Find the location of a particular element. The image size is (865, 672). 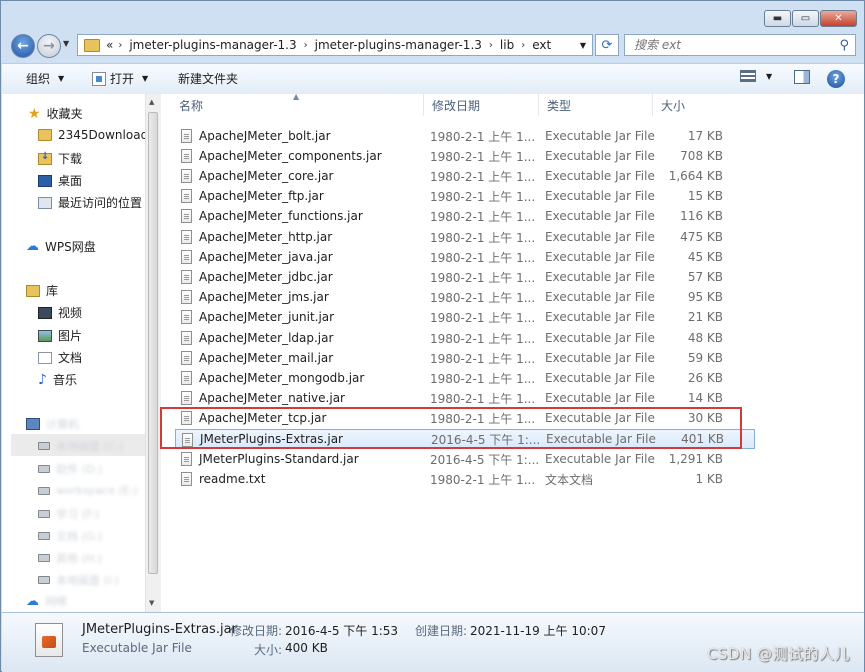

file-size: 708 KB is located at coordinates (701, 156).